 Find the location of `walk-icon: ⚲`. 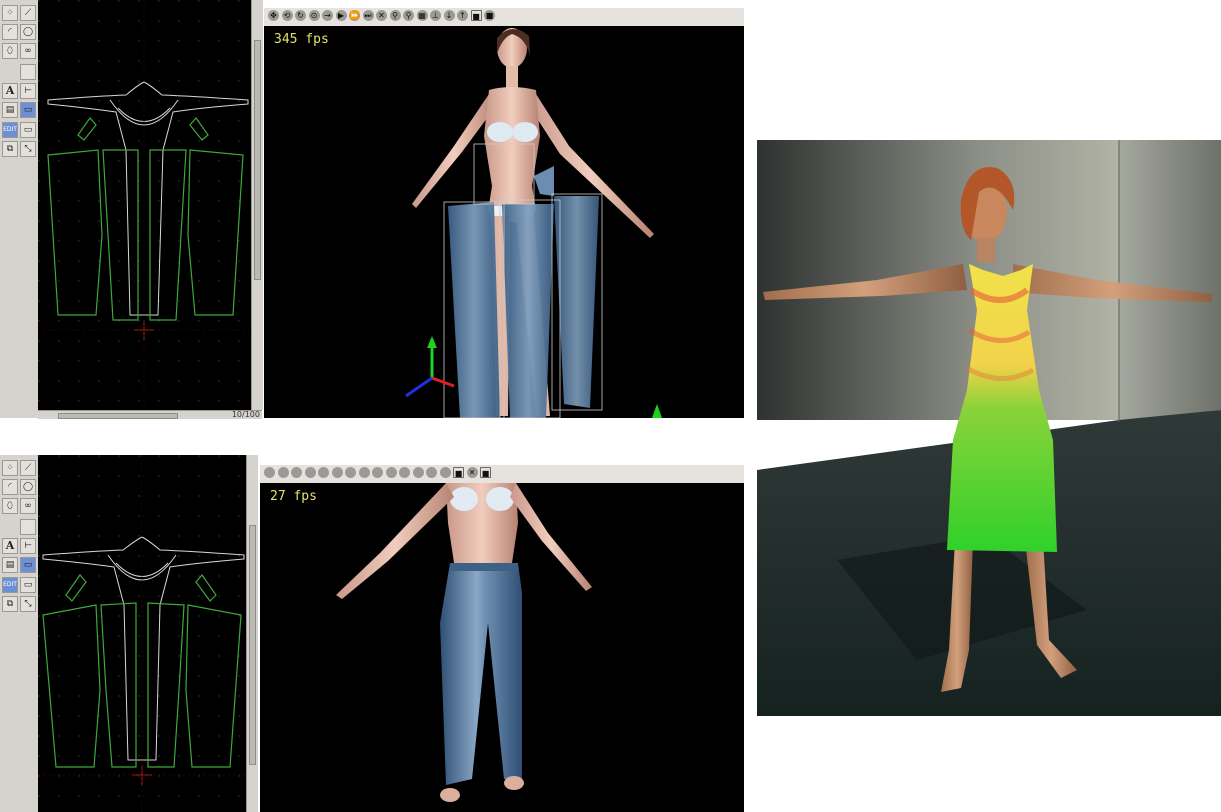

walk-icon: ⚲ is located at coordinates (395, 15).